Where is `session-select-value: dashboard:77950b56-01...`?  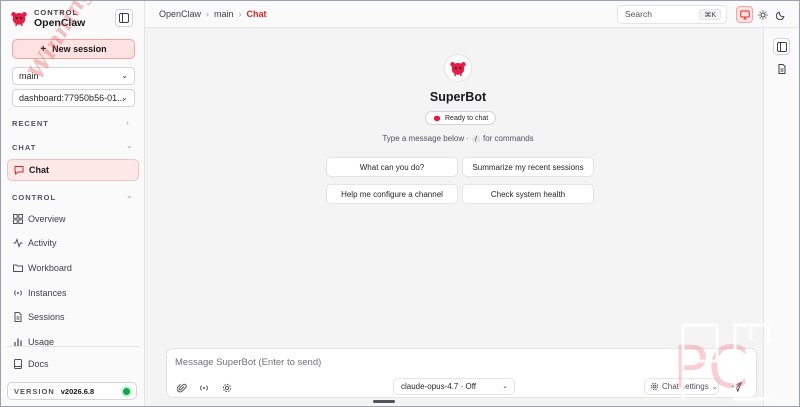 session-select-value: dashboard:77950b56-01... is located at coordinates (72, 98).